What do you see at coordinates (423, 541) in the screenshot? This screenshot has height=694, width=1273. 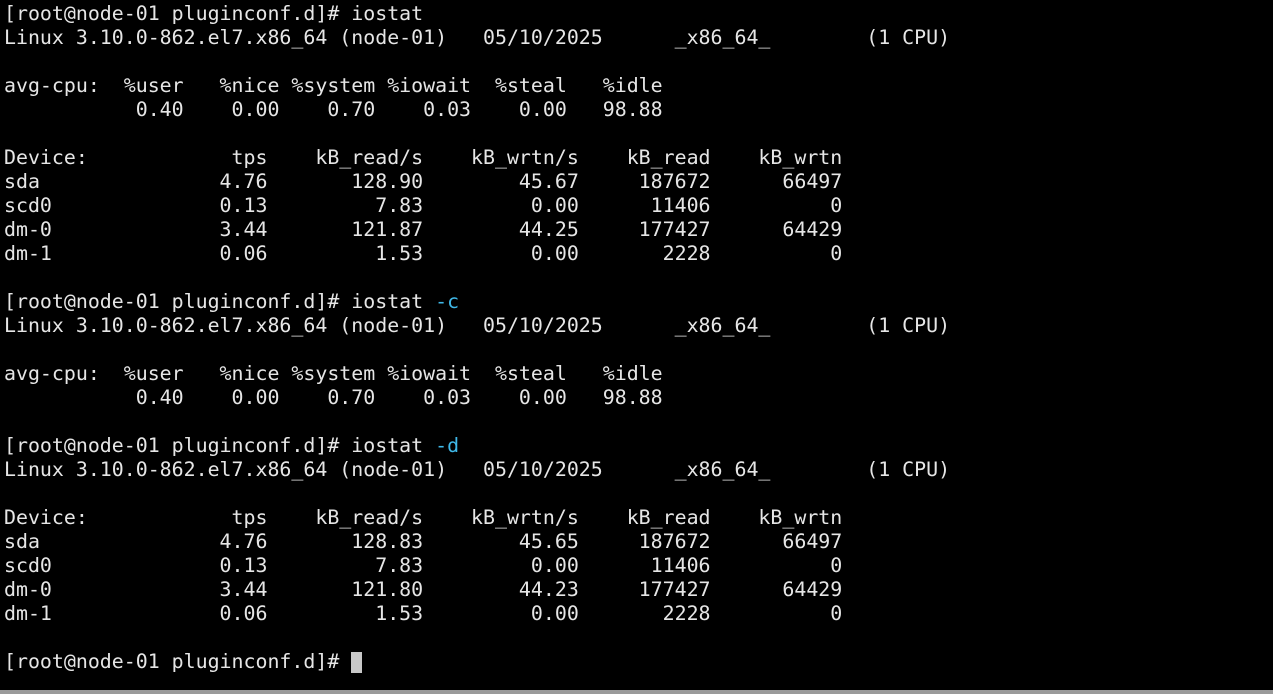 I see `device-row: sda 4.76 128.83 45.65 187672 66497` at bounding box center [423, 541].